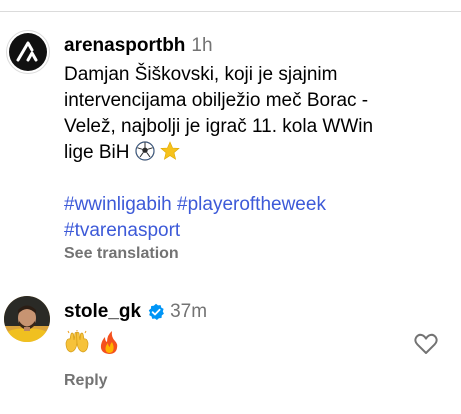 The image size is (461, 414). What do you see at coordinates (201, 45) in the screenshot?
I see `post-time: 1h` at bounding box center [201, 45].